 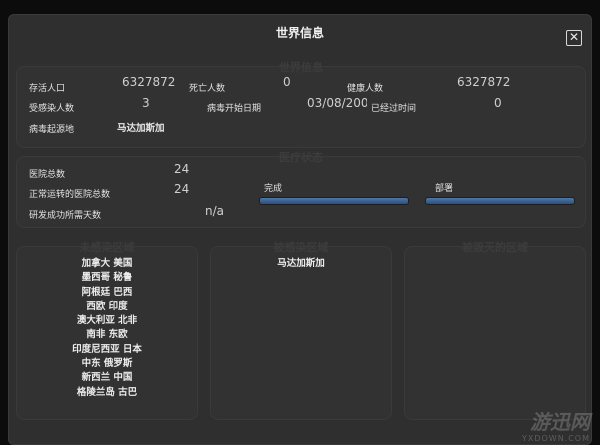 What do you see at coordinates (107, 321) in the screenshot?
I see `healthy-item: 澳大利亚 北非` at bounding box center [107, 321].